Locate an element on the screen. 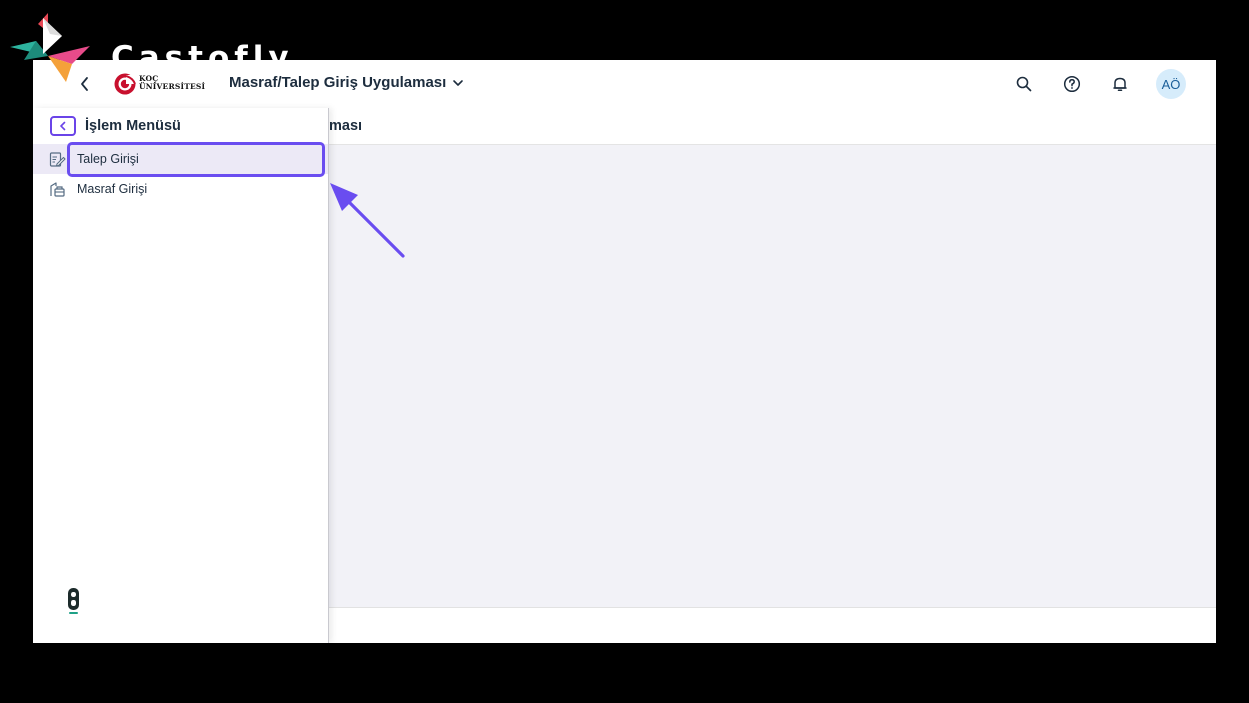  help-button is located at coordinates (1072, 84).